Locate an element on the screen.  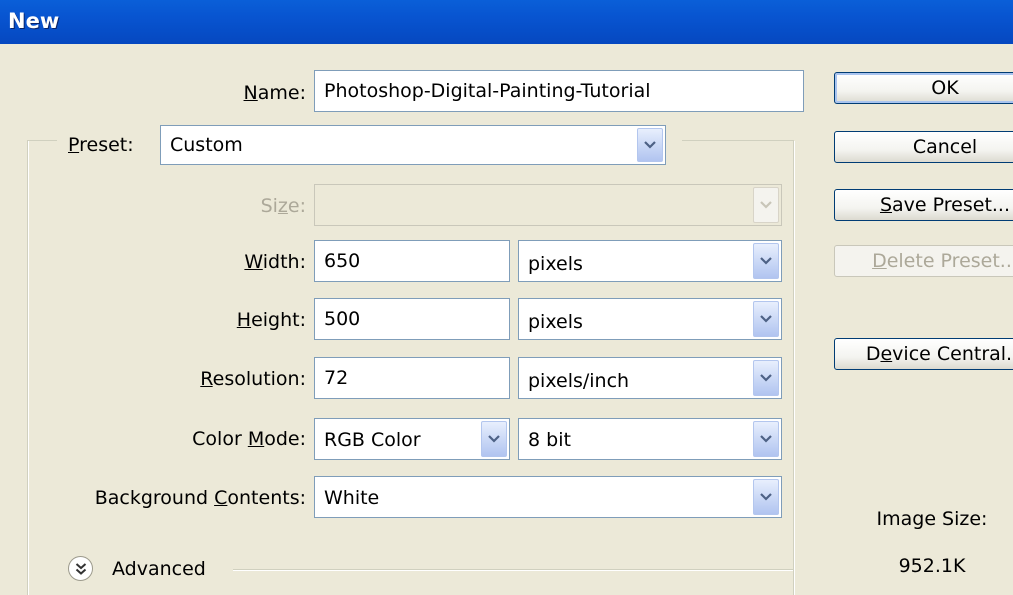
resolution-unit-select: pixels/inch is located at coordinates (650, 378).